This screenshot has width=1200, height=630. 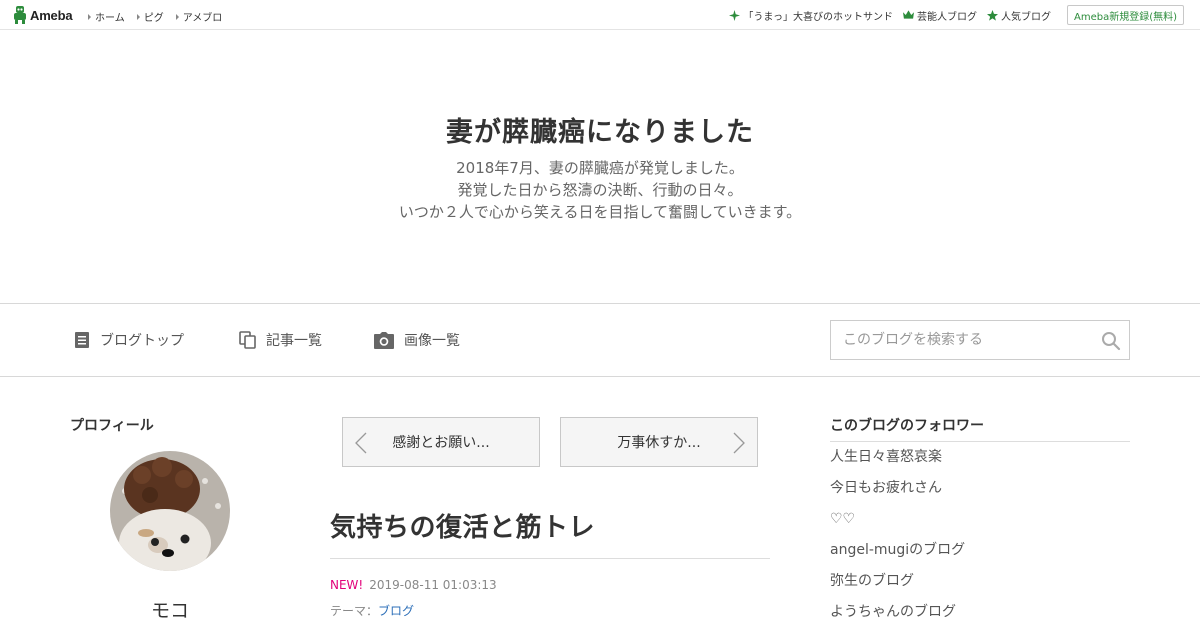 What do you see at coordinates (110, 18) in the screenshot?
I see `global-nav-label: ホーム` at bounding box center [110, 18].